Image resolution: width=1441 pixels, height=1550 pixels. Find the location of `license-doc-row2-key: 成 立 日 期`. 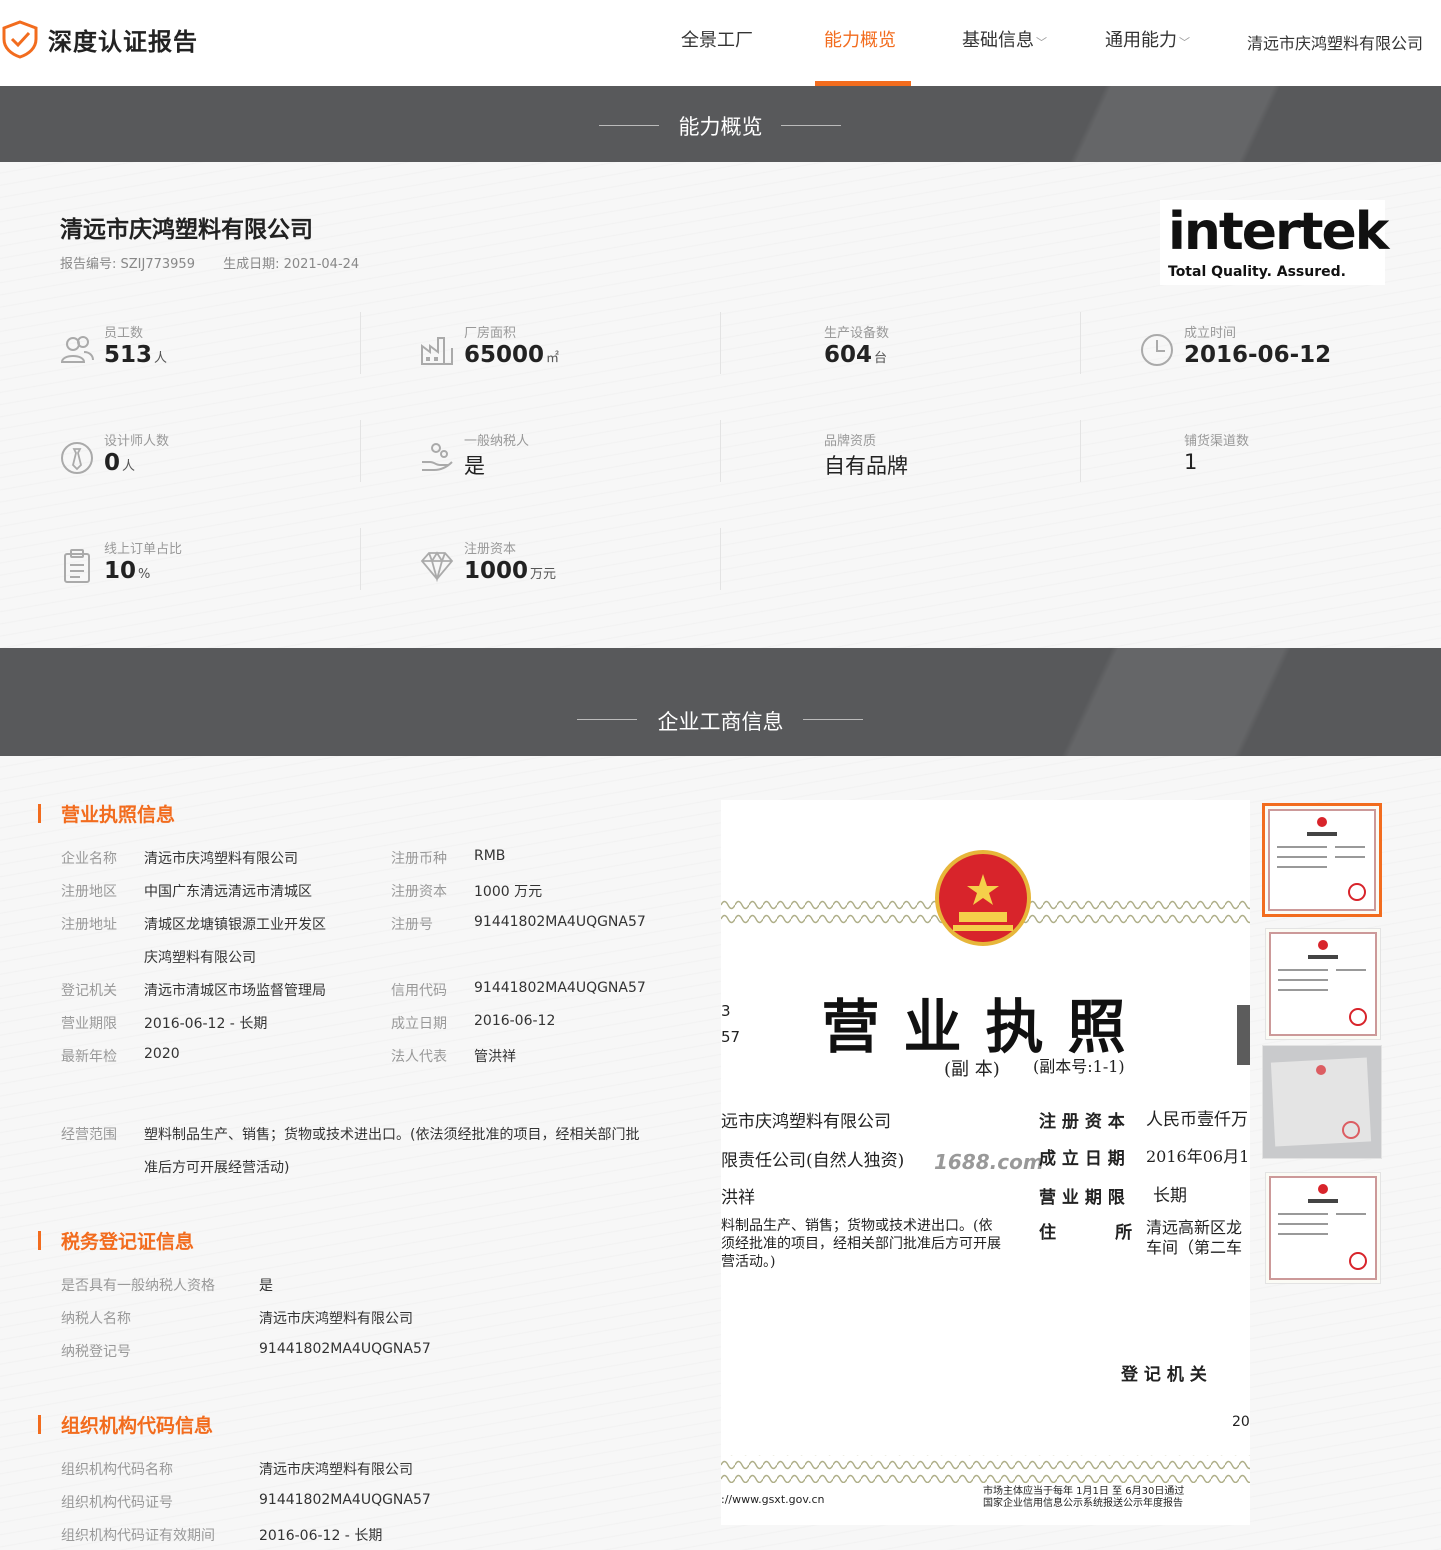

license-doc-row2-key: 成 立 日 期 is located at coordinates (1082, 1159).